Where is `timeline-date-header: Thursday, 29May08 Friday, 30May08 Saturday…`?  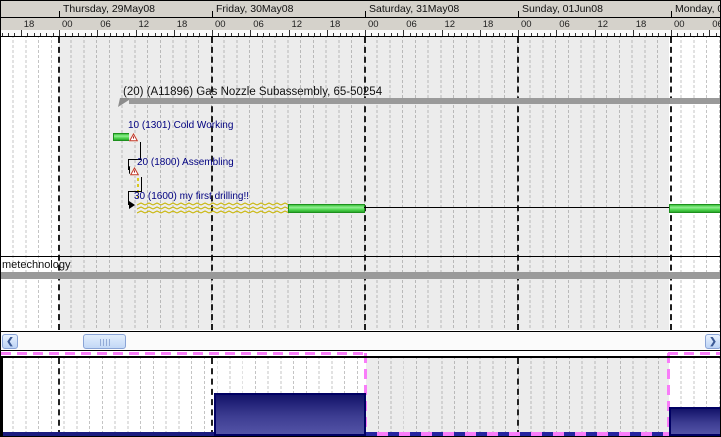 timeline-date-header: Thursday, 29May08 Friday, 30May08 Saturday… is located at coordinates (360, 9).